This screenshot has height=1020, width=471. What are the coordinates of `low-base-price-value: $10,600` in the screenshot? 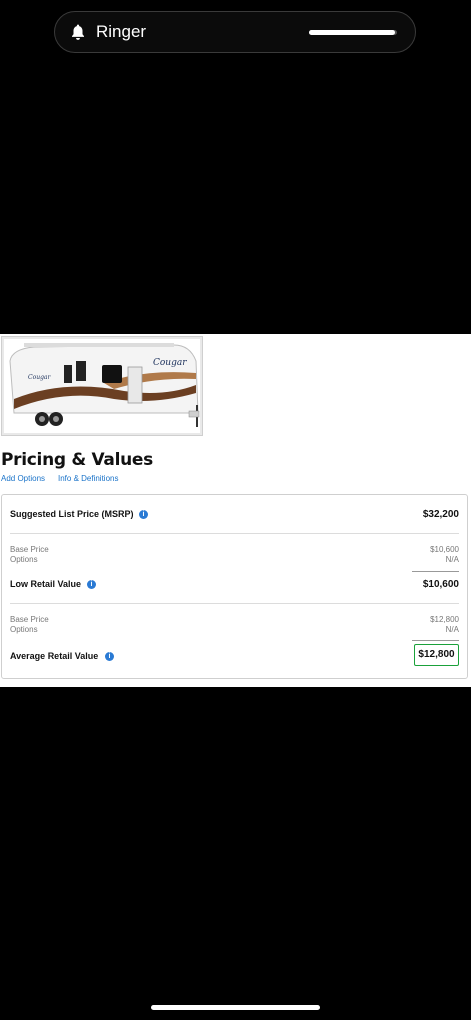 It's located at (444, 549).